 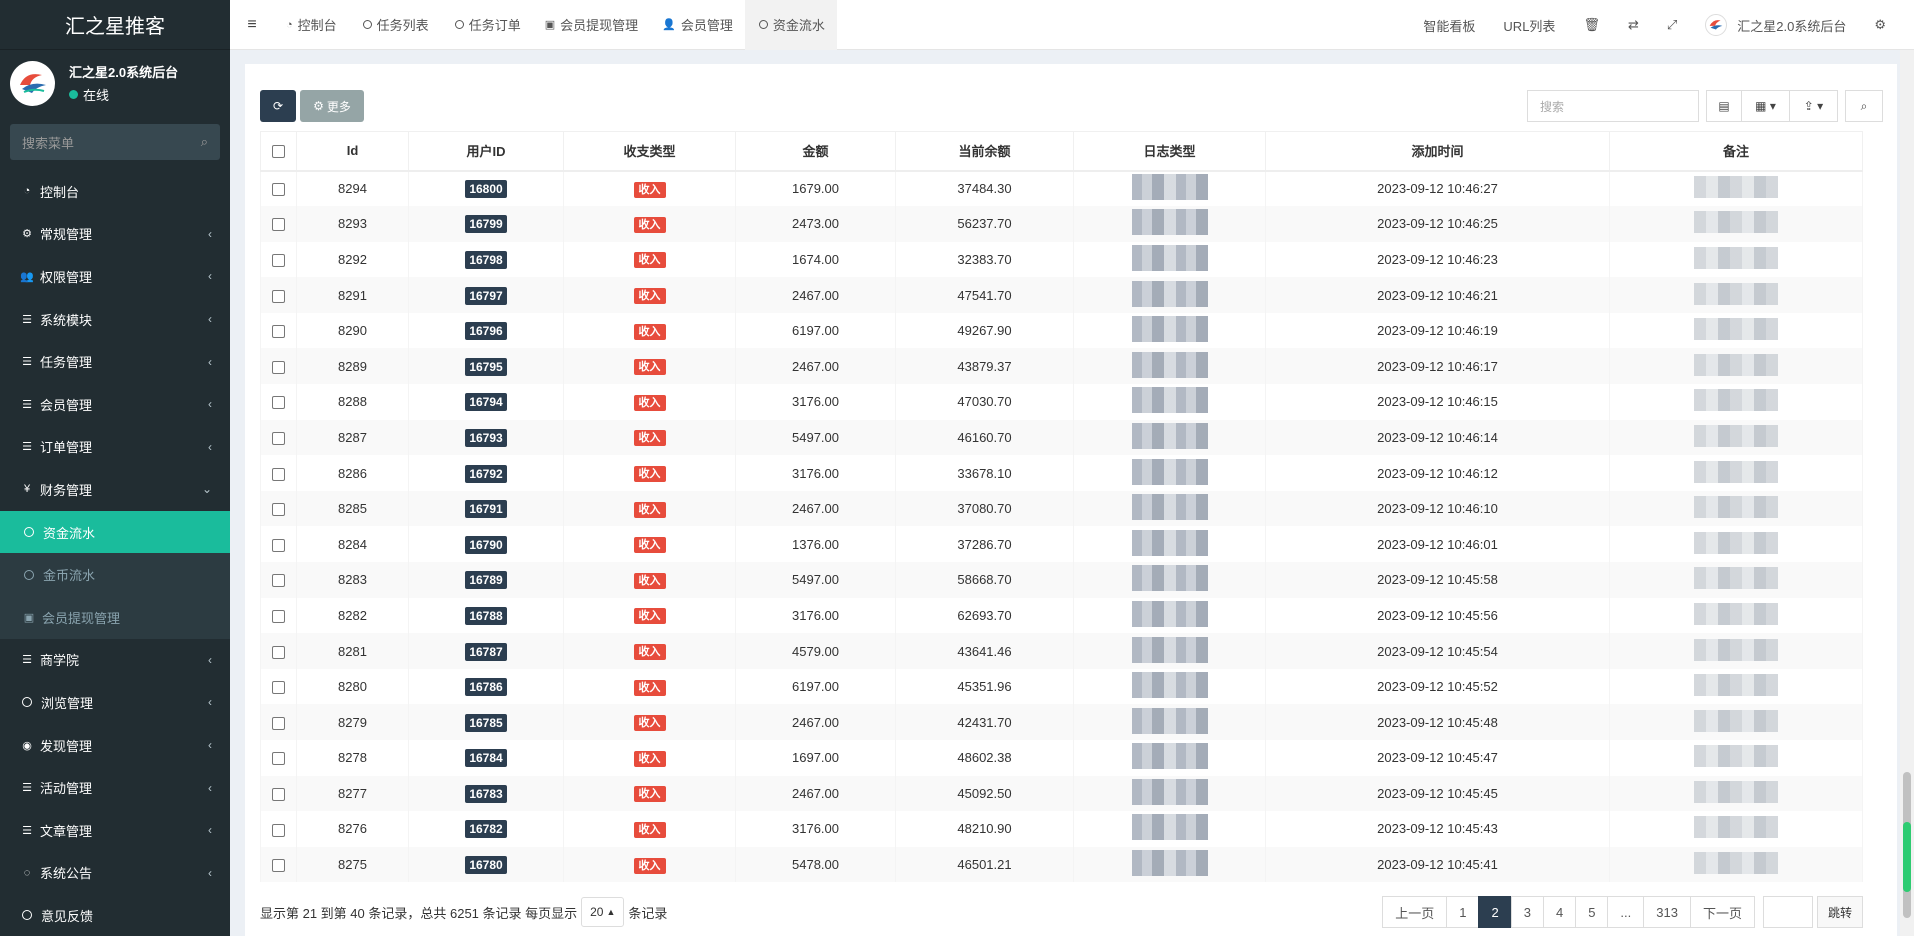 What do you see at coordinates (311, 25) in the screenshot?
I see `tab-0: ◔ 控制台` at bounding box center [311, 25].